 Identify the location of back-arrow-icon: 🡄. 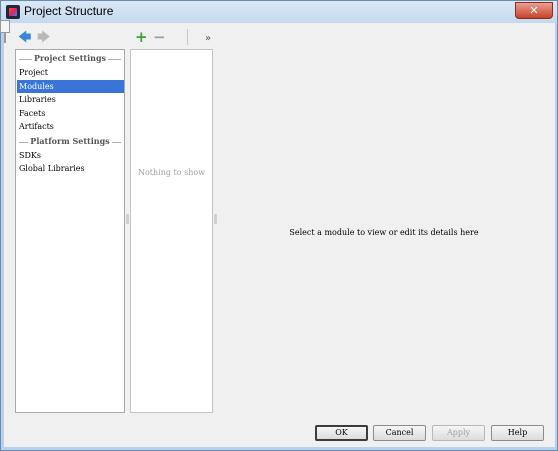
(24, 37).